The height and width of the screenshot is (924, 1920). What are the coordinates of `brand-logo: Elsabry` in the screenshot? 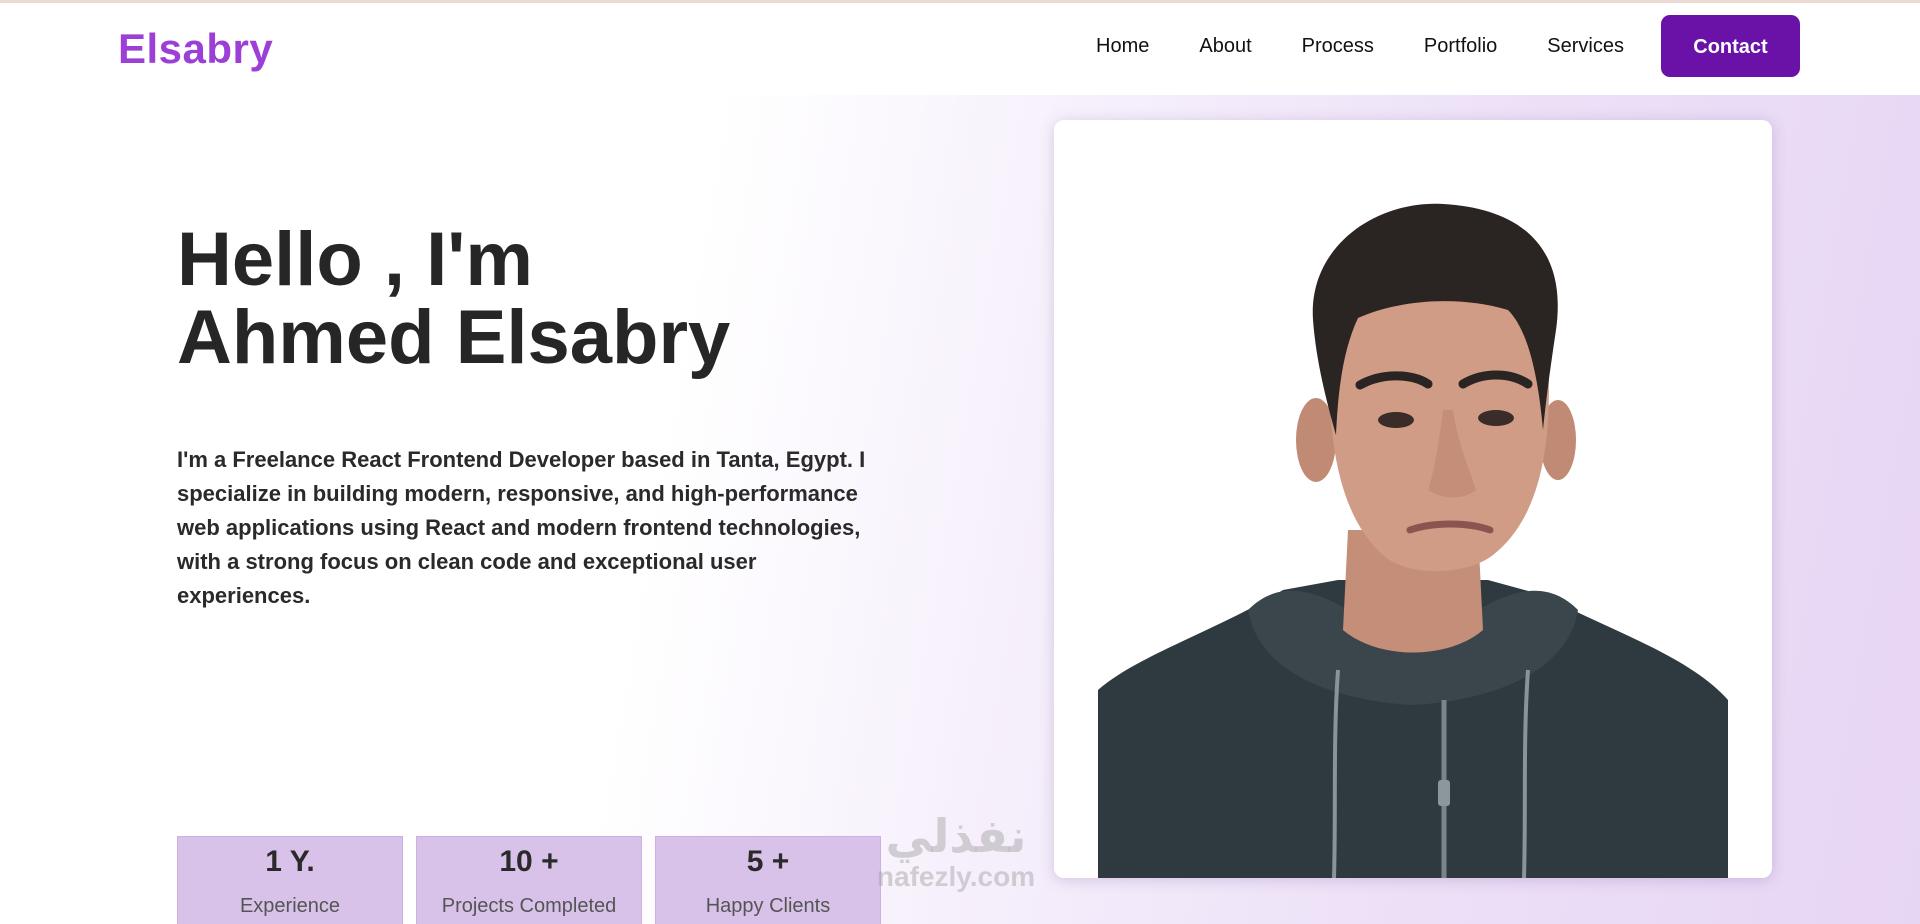 It's located at (195, 49).